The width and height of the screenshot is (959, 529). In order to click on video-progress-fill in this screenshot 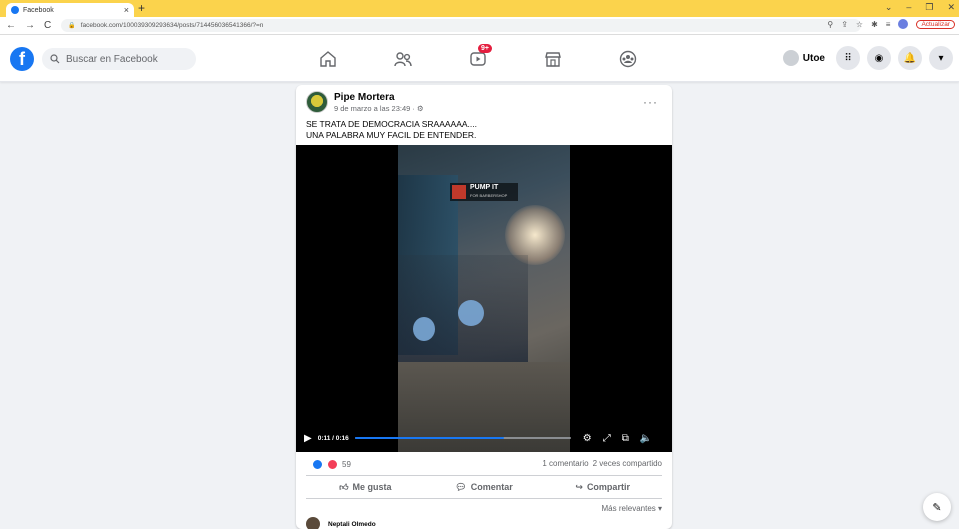, I will do `click(429, 438)`.